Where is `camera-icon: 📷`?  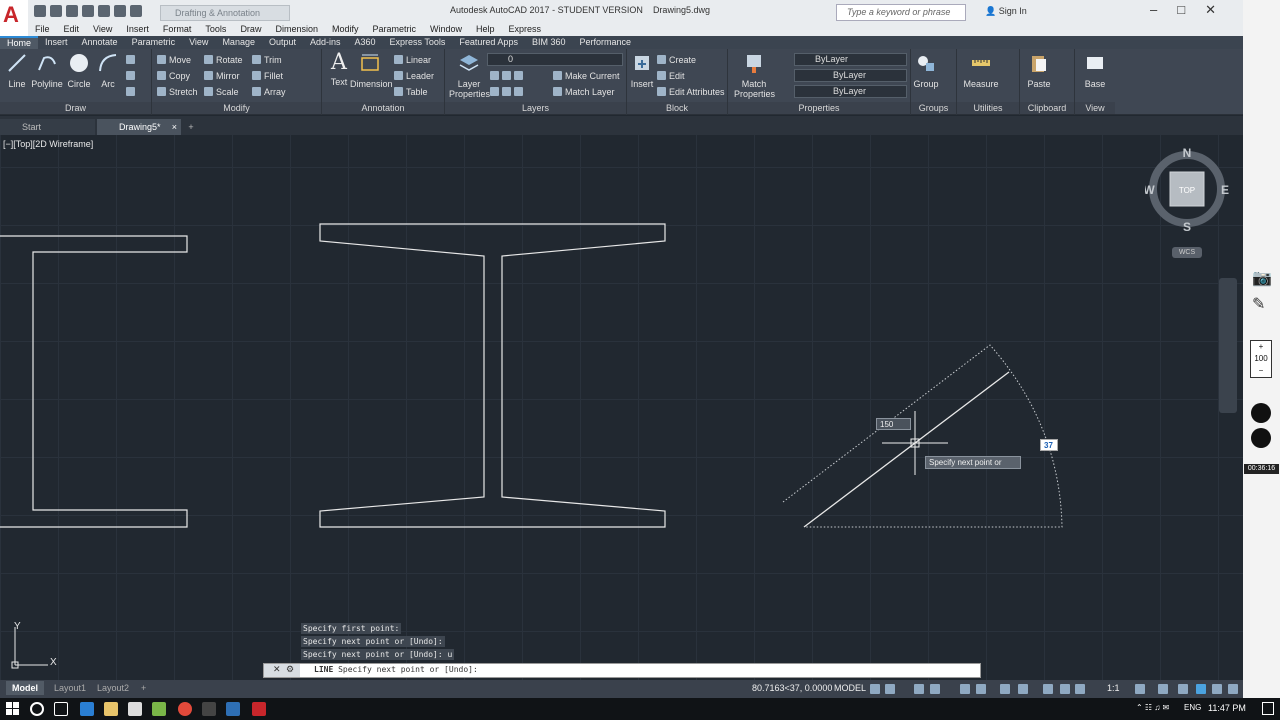 camera-icon: 📷 is located at coordinates (1262, 278).